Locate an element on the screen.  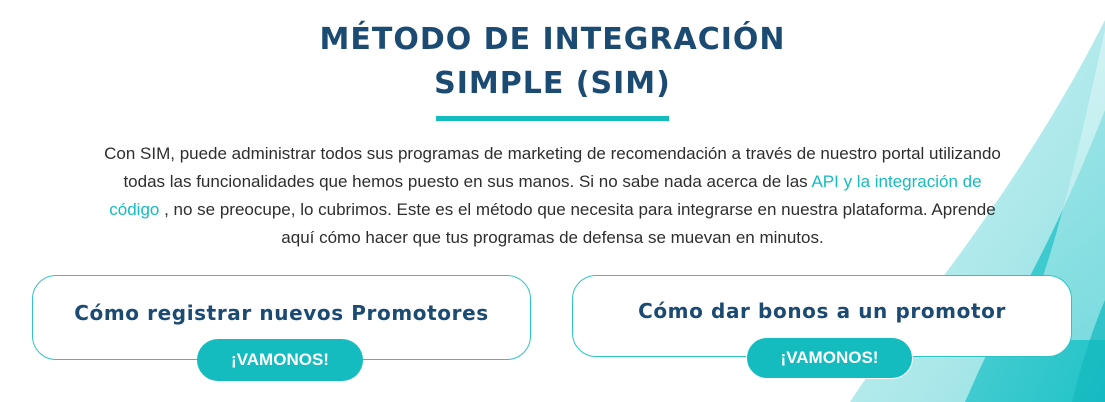
card-title: Cómo dar bonos a un promotor is located at coordinates (822, 311).